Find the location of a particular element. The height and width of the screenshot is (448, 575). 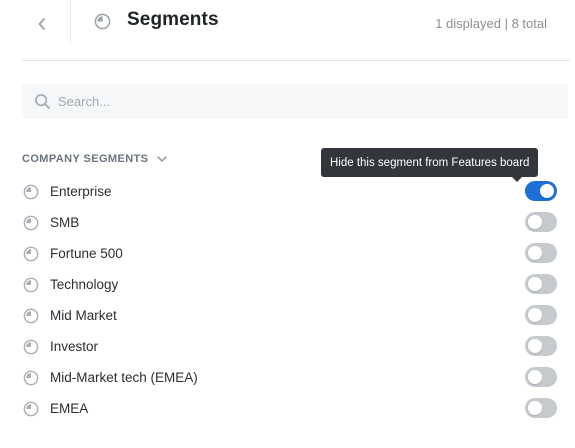

section-title: COMPANY SEGMENTS is located at coordinates (85, 159).